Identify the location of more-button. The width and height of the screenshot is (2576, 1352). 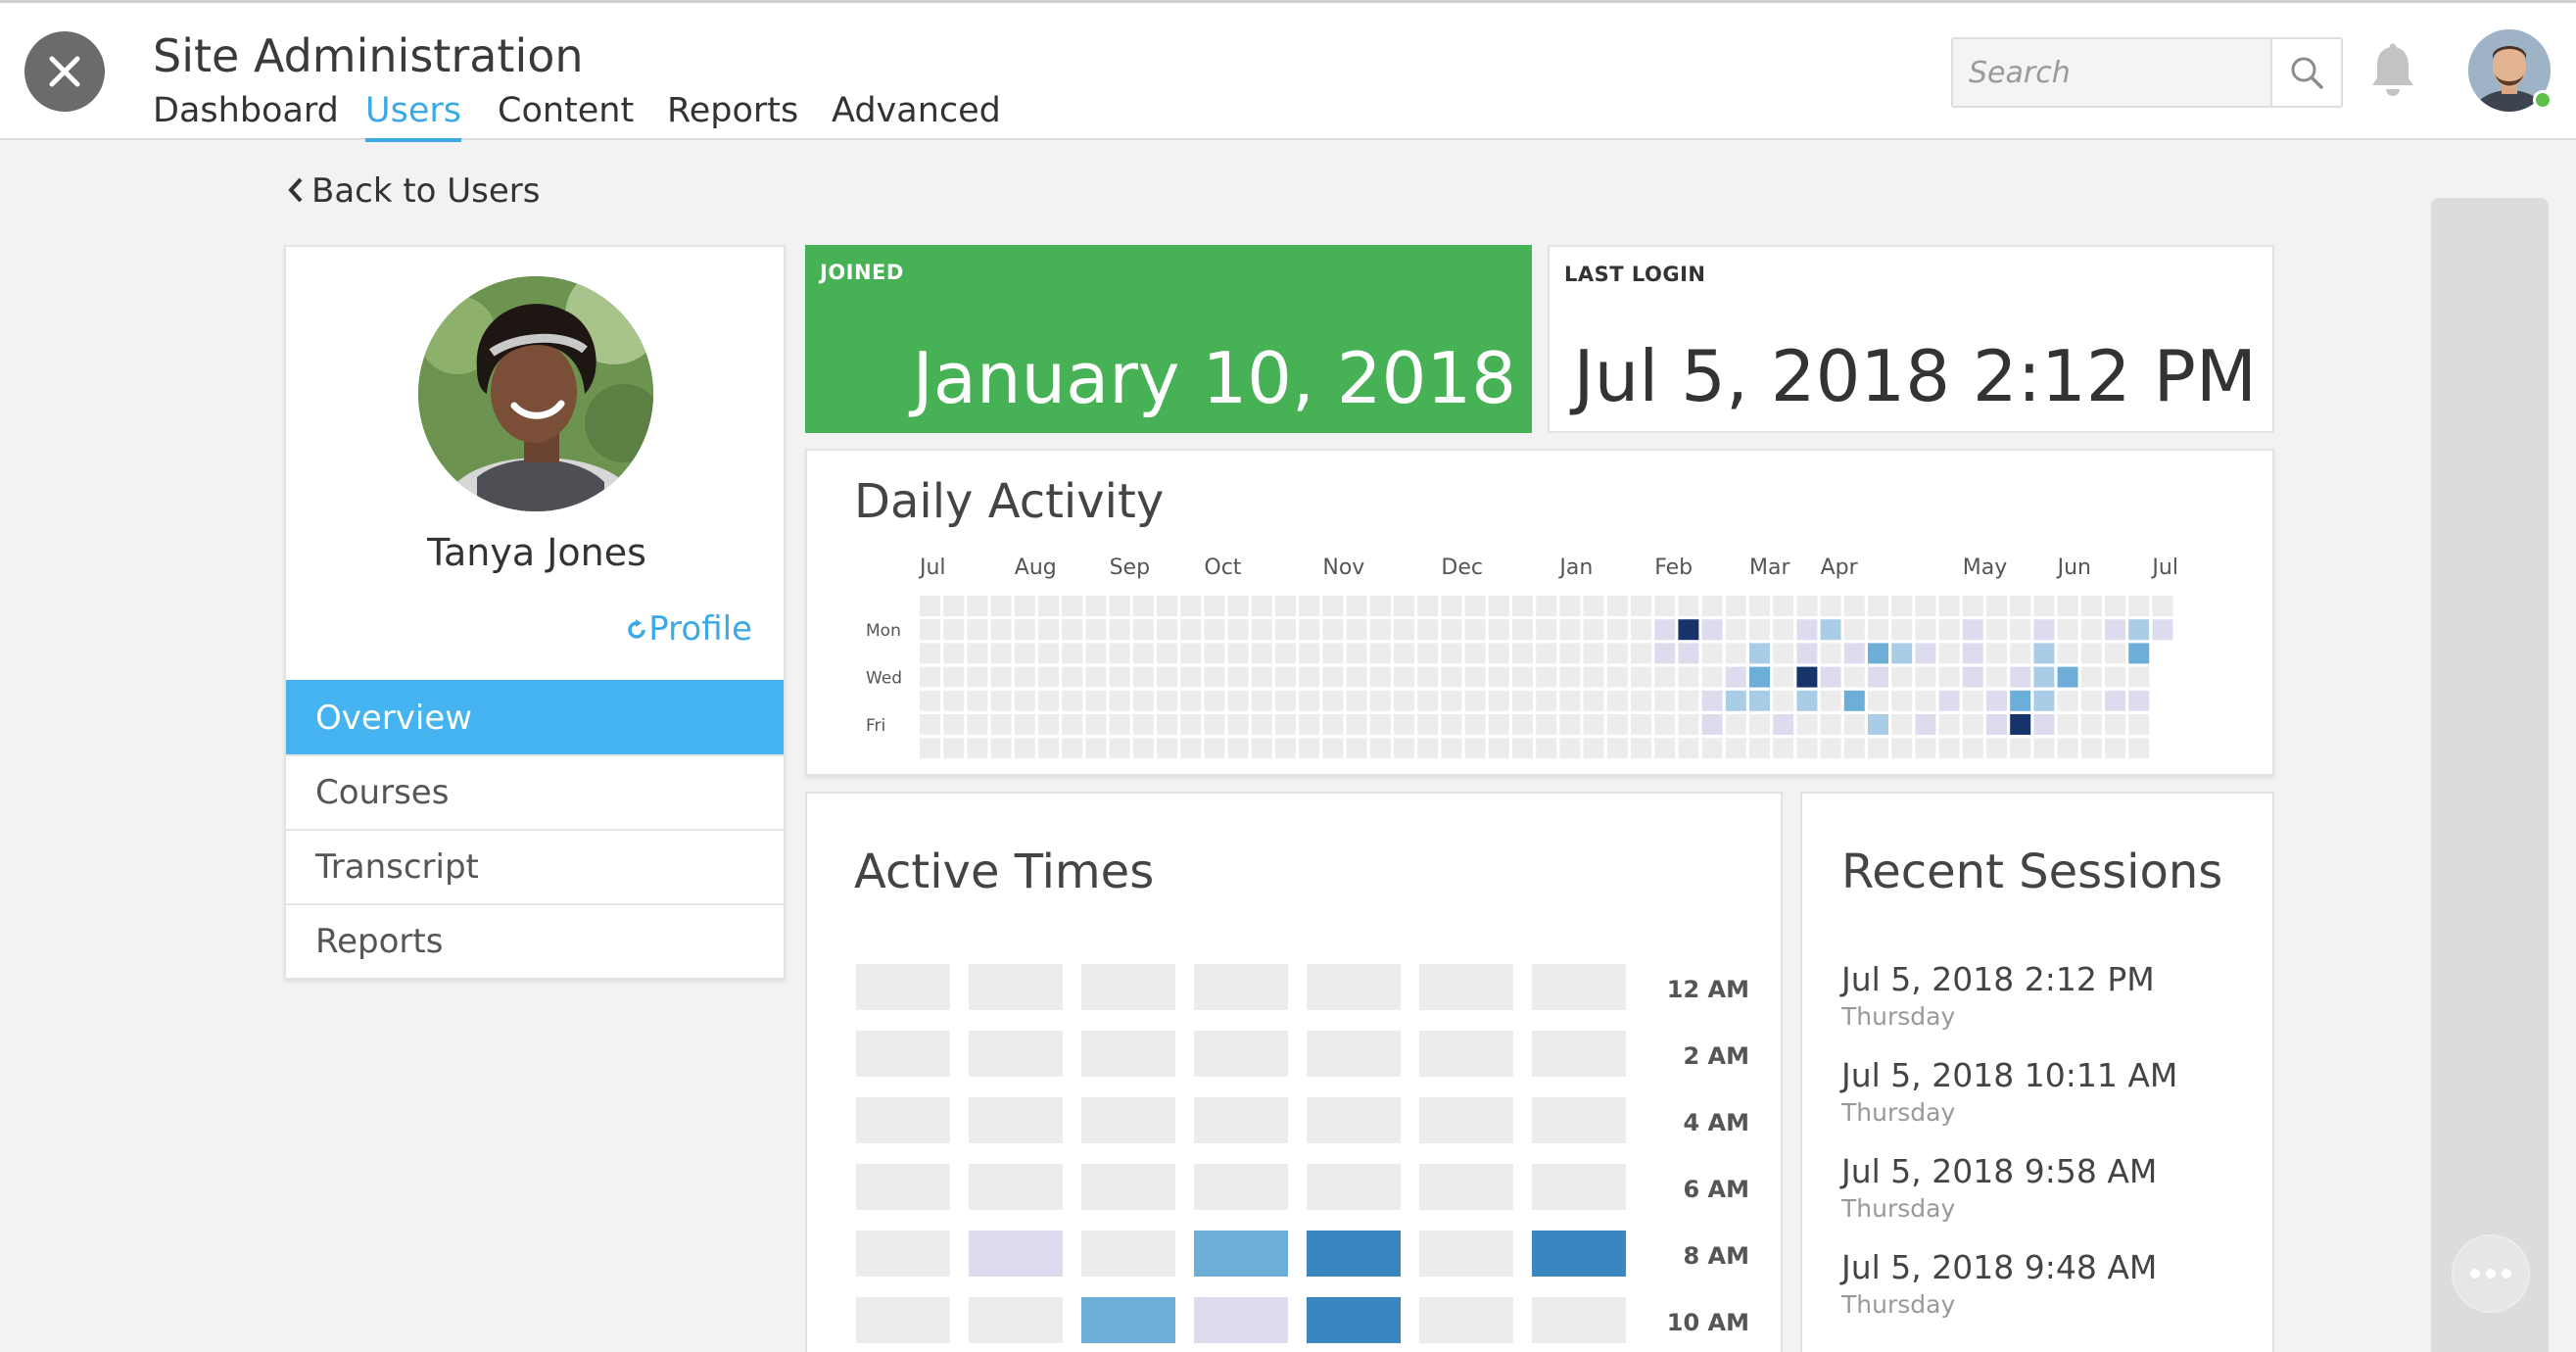
(2491, 1273).